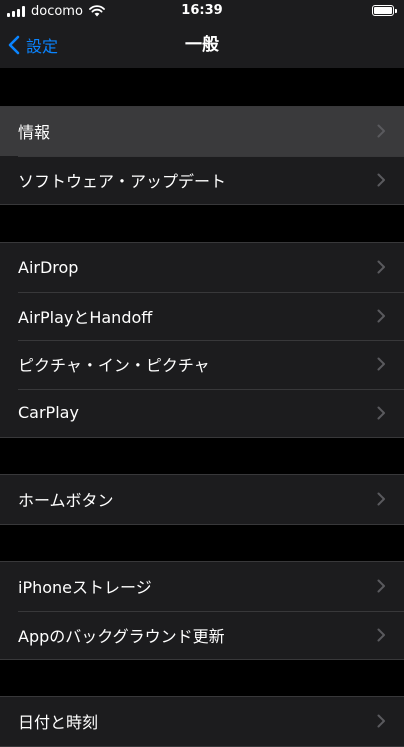 This screenshot has width=404, height=747. What do you see at coordinates (85, 588) in the screenshot?
I see `row-label: iPhoneストレージ` at bounding box center [85, 588].